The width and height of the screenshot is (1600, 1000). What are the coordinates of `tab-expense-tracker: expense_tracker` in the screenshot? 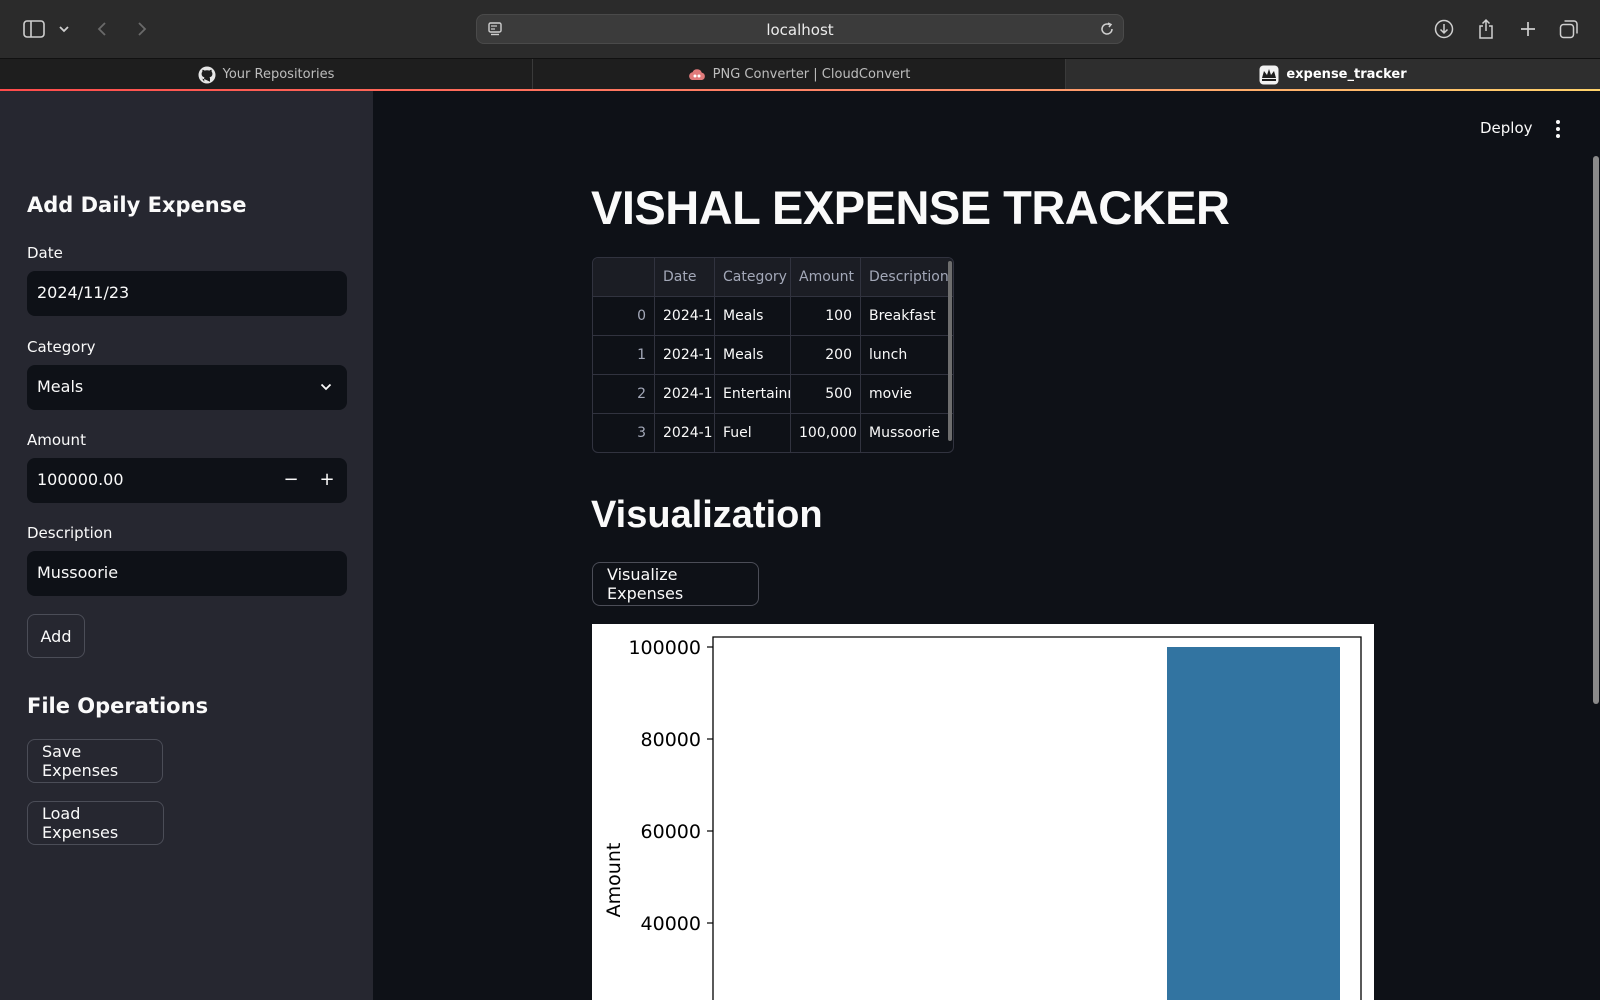 It's located at (1333, 74).